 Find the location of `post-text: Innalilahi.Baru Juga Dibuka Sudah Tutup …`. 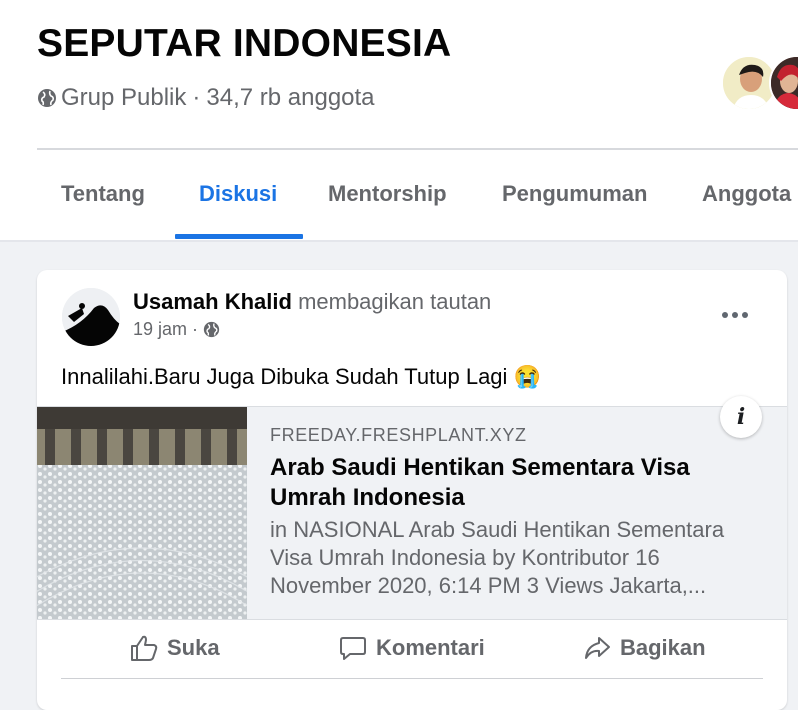

post-text: Innalilahi.Baru Juga Dibuka Sudah Tutup … is located at coordinates (301, 377).